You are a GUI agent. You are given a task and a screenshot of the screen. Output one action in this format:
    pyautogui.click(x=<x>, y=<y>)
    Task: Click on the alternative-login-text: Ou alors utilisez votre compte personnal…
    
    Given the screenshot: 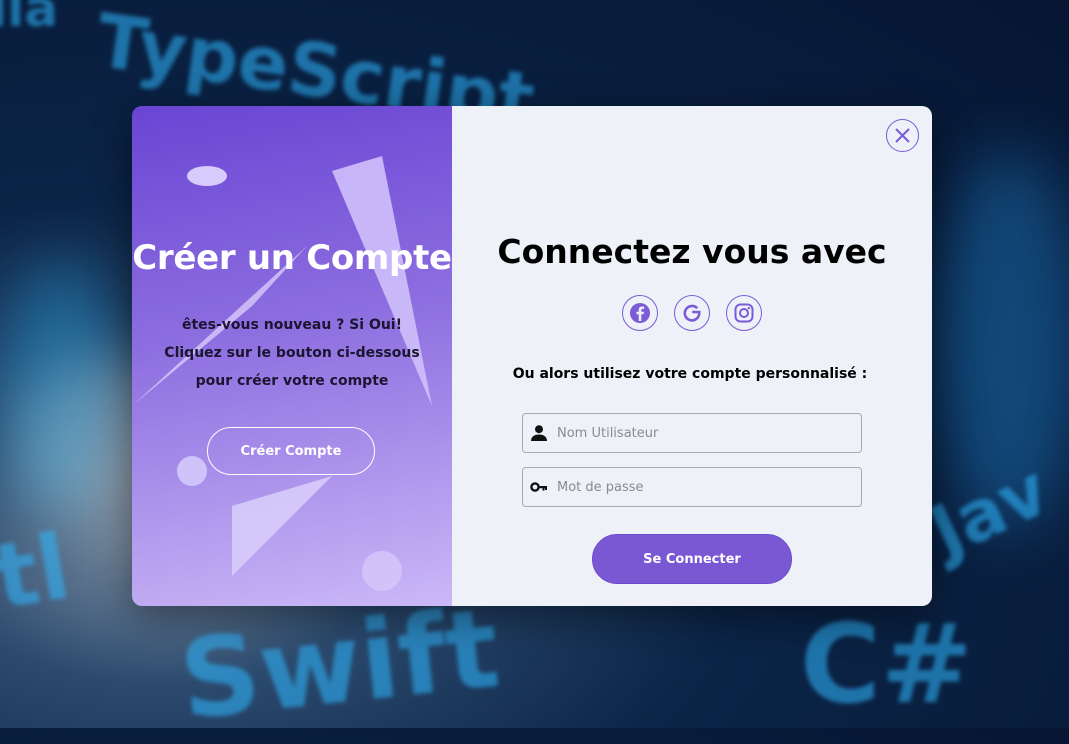 What is the action you would take?
    pyautogui.click(x=690, y=374)
    